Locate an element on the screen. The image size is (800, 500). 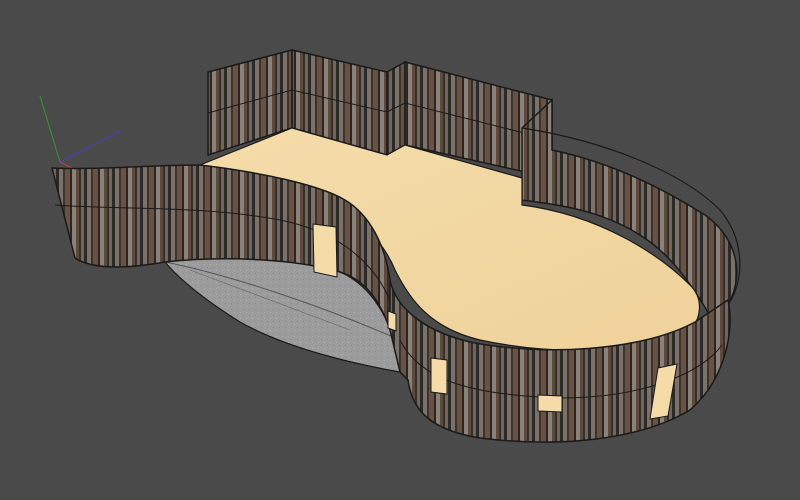
door-opening is located at coordinates (325, 250).